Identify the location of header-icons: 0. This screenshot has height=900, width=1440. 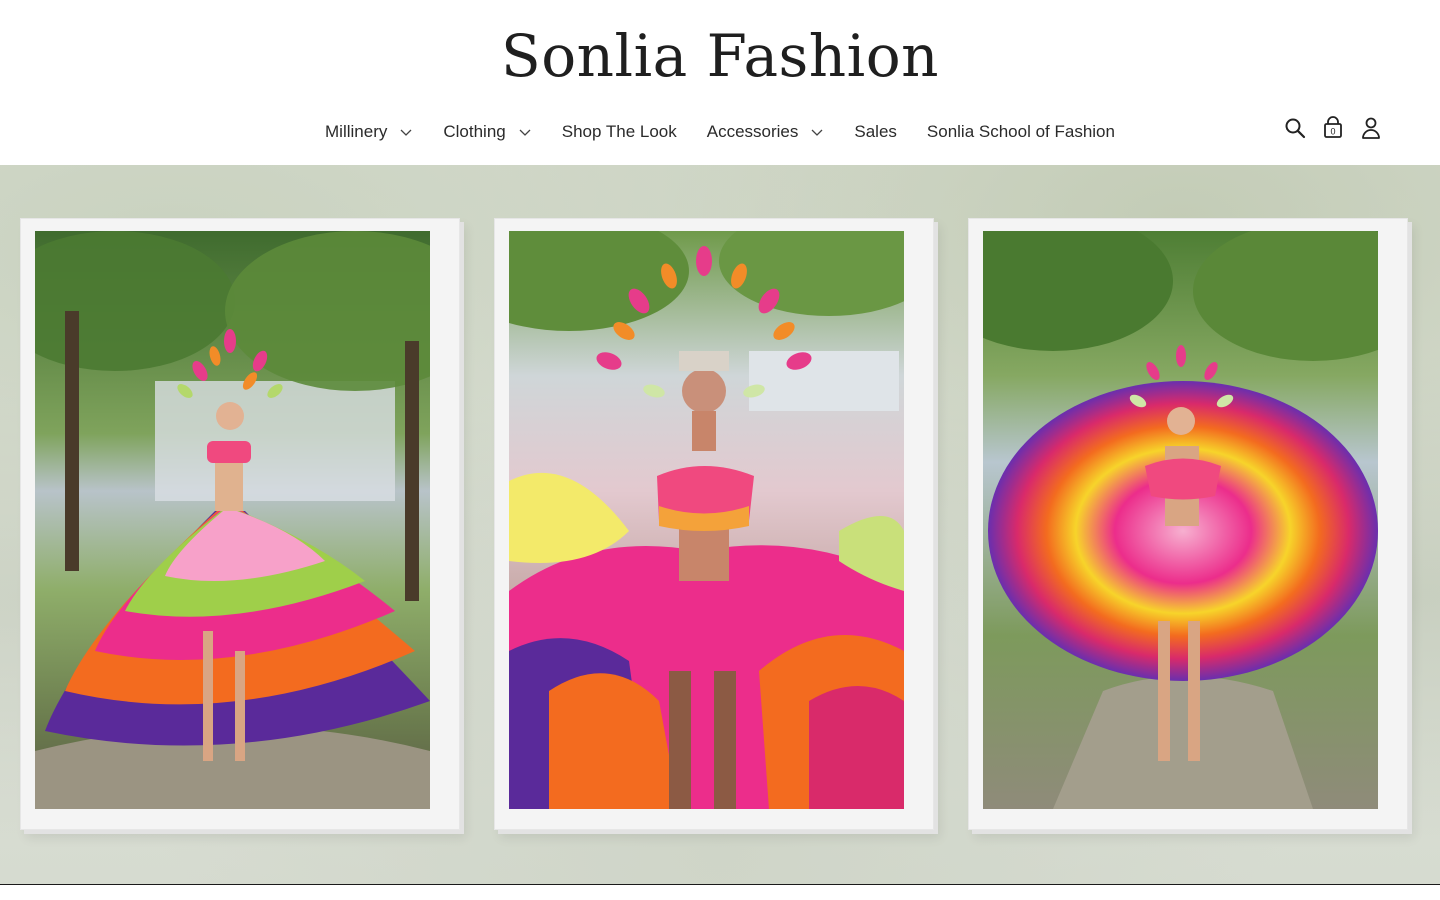
(1333, 128).